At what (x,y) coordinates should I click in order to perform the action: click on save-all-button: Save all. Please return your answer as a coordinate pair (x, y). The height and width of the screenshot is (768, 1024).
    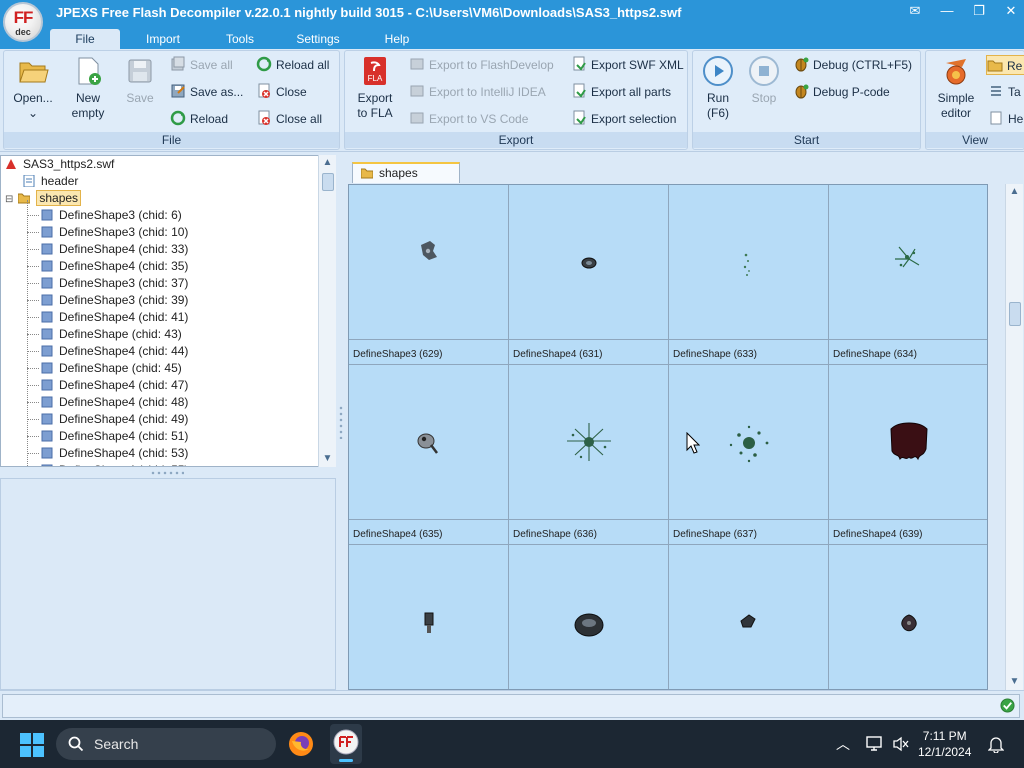
    Looking at the image, I should click on (201, 65).